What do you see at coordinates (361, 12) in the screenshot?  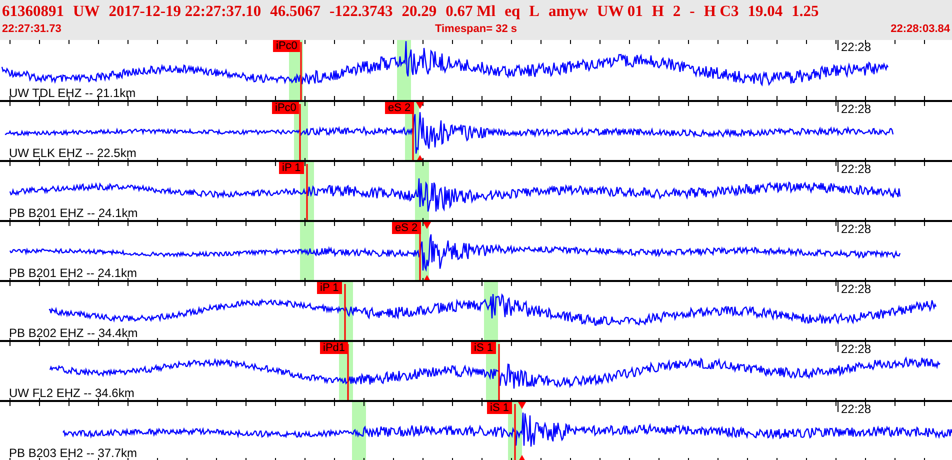 I see `event-field: -122.3743` at bounding box center [361, 12].